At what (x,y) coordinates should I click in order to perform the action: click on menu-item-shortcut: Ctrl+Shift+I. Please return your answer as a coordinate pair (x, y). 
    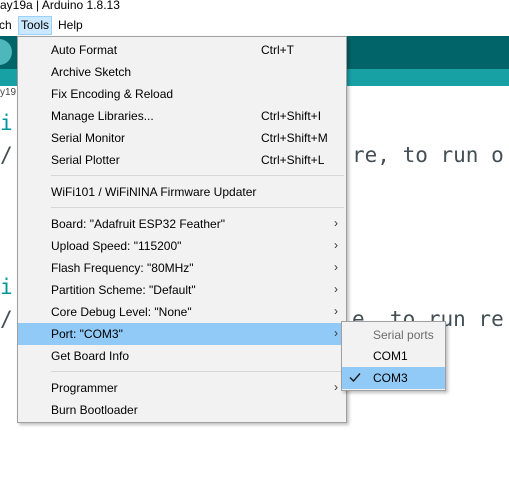
    Looking at the image, I should click on (291, 116).